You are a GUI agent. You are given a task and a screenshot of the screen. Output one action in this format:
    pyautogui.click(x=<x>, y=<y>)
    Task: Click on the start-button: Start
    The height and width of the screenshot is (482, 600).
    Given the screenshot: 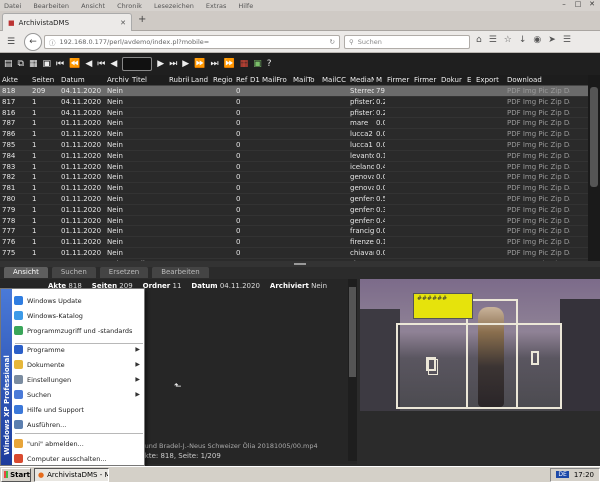 What is the action you would take?
    pyautogui.click(x=16, y=474)
    